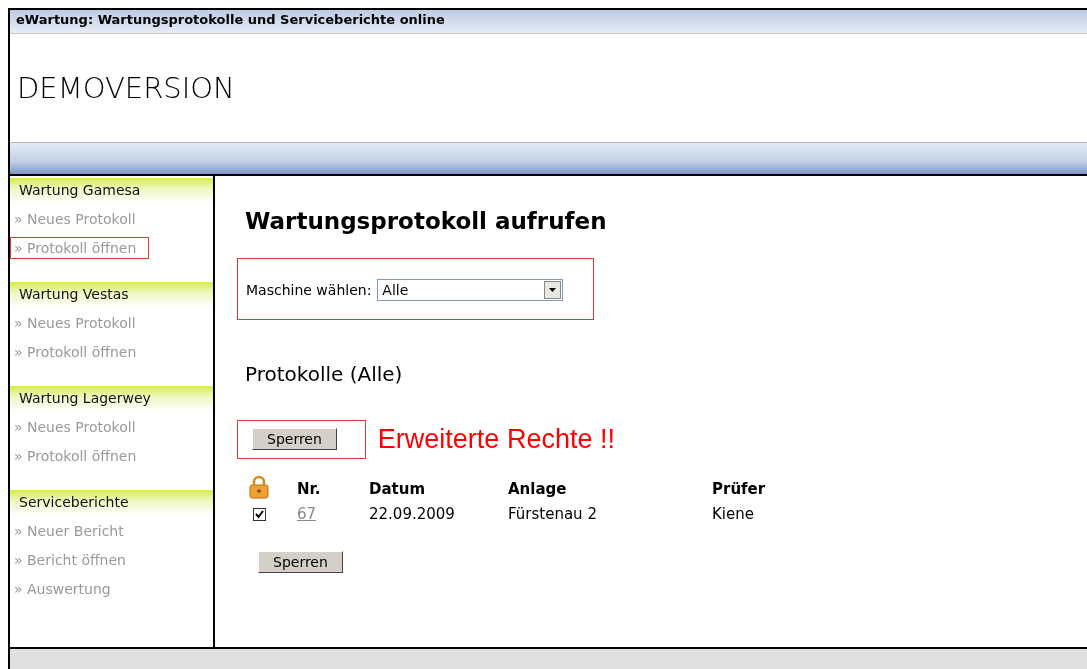  Describe the element at coordinates (111, 503) in the screenshot. I see `section-header: Serviceberichte` at that location.